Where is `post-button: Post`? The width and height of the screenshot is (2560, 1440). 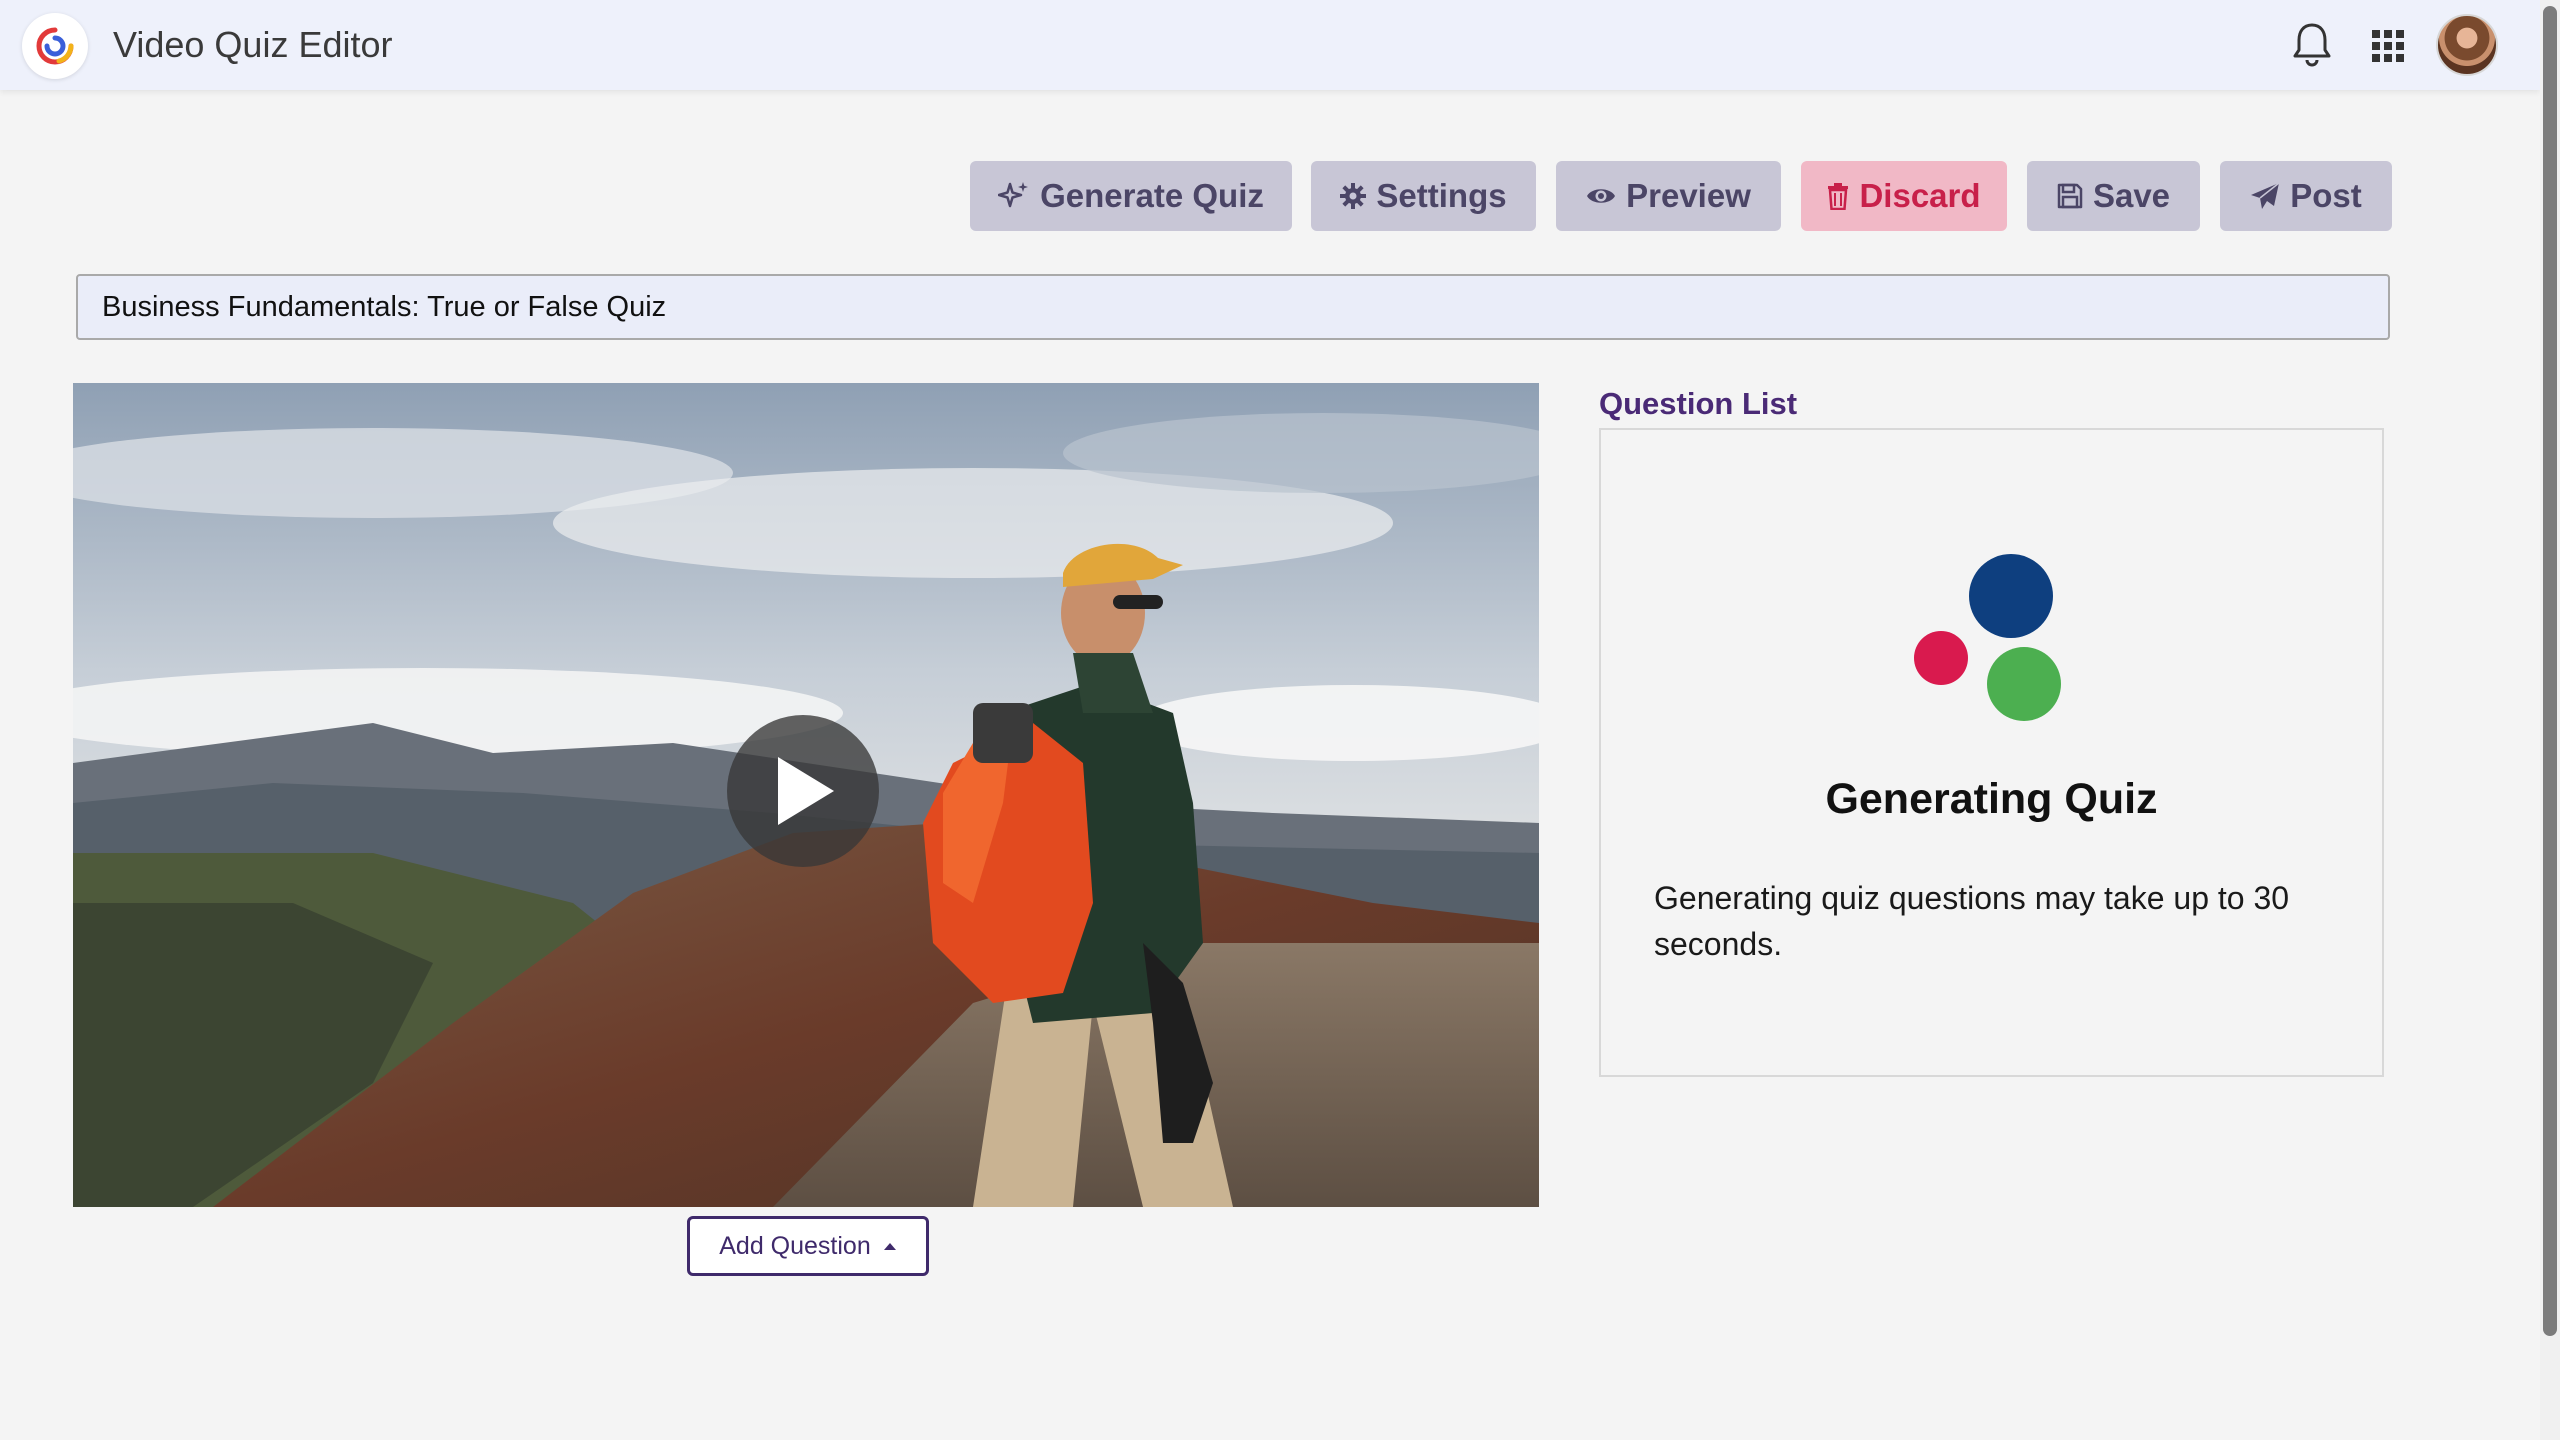
post-button: Post is located at coordinates (2306, 196).